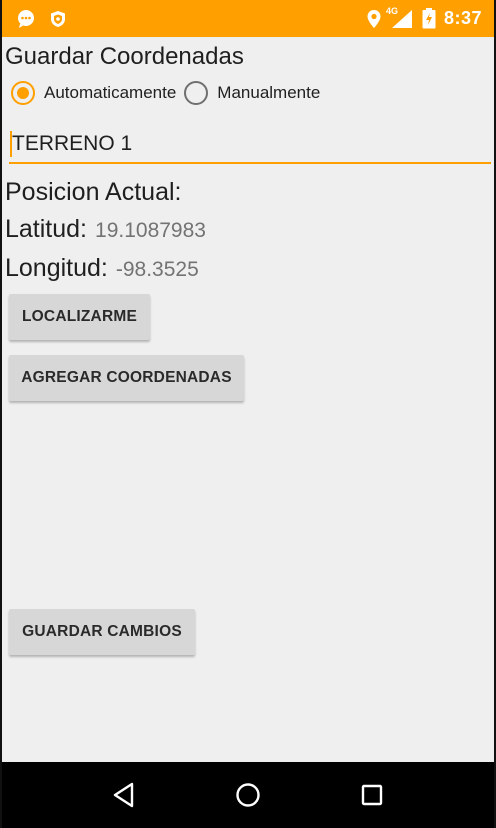 This screenshot has height=828, width=496. I want to click on home-icon, so click(248, 795).